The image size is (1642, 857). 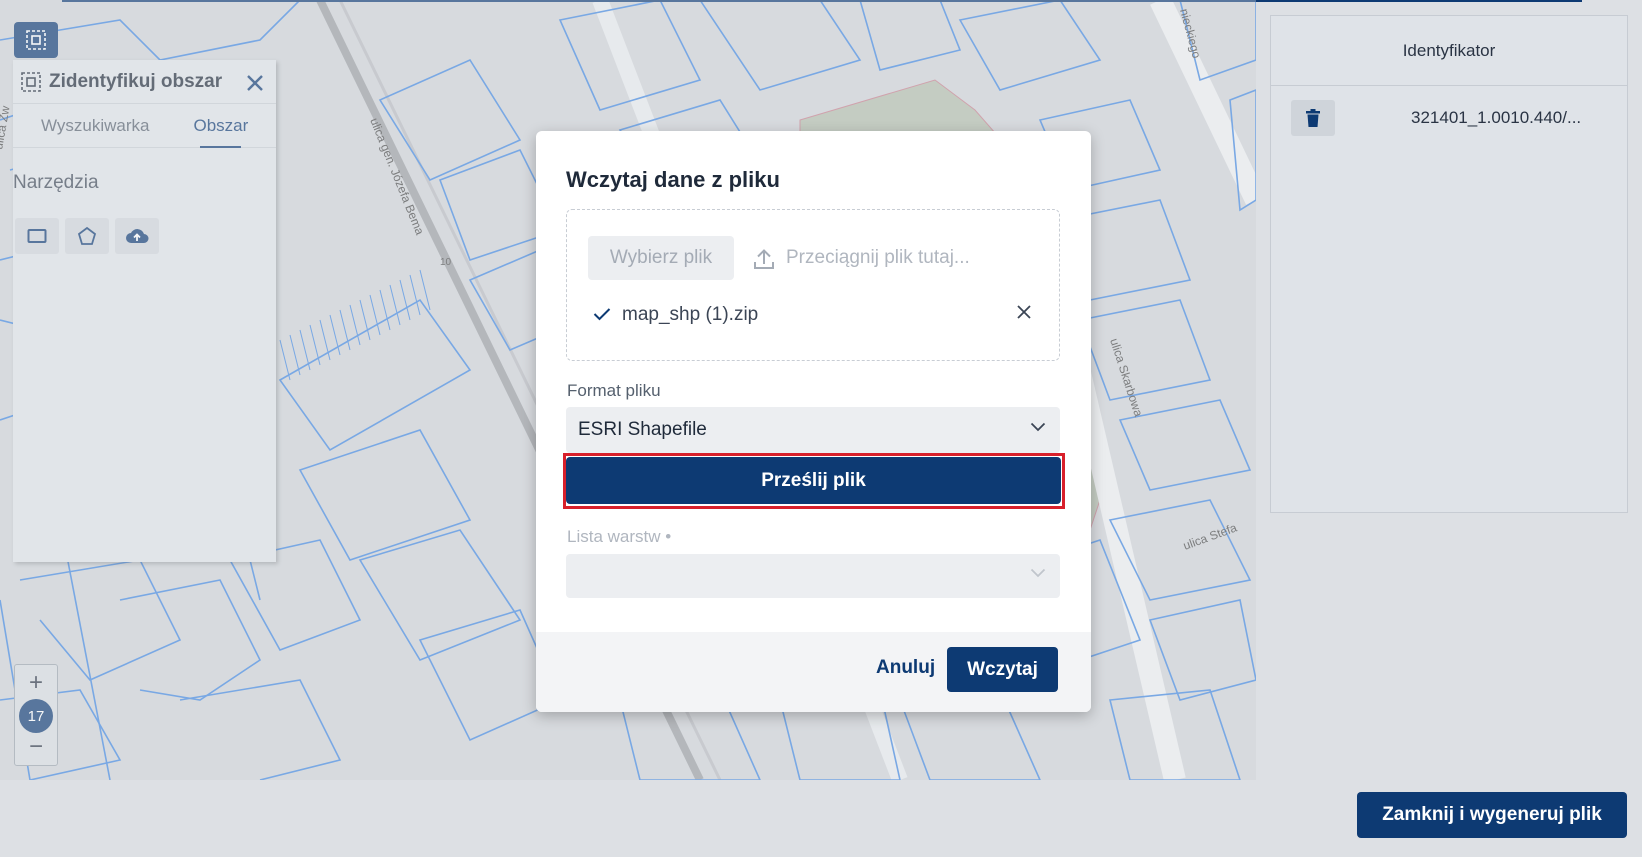 What do you see at coordinates (614, 390) in the screenshot?
I see `format-label: Format pliku` at bounding box center [614, 390].